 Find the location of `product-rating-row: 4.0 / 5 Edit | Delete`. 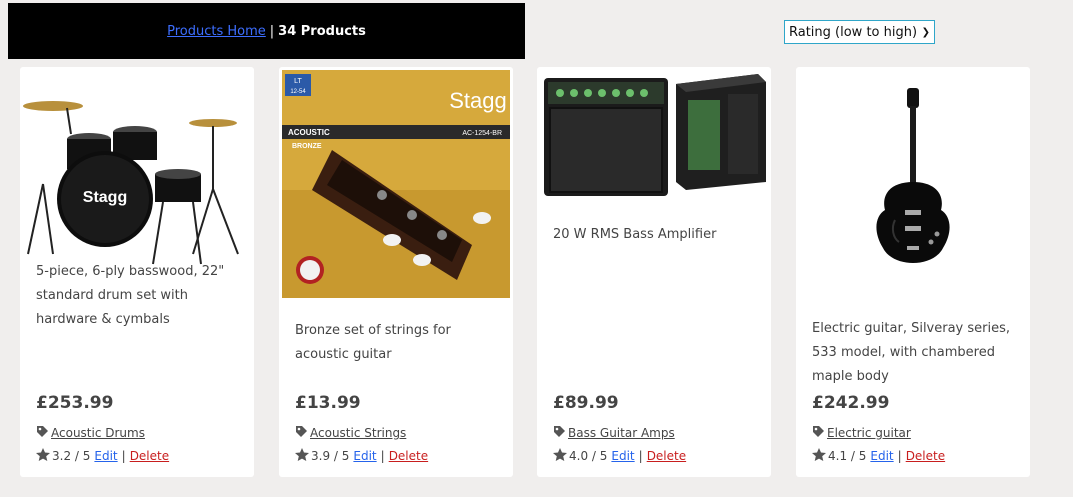

product-rating-row: 4.0 / 5 Edit | Delete is located at coordinates (619, 456).